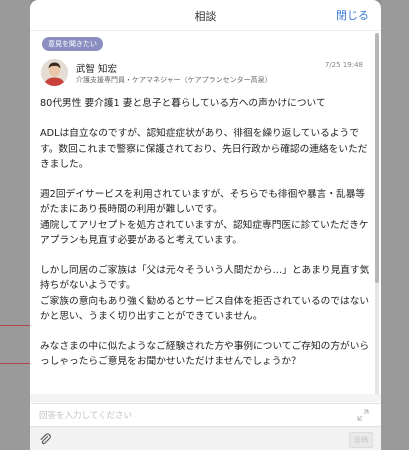 The width and height of the screenshot is (409, 450). I want to click on answer-input: 回答を入力してください, so click(205, 414).